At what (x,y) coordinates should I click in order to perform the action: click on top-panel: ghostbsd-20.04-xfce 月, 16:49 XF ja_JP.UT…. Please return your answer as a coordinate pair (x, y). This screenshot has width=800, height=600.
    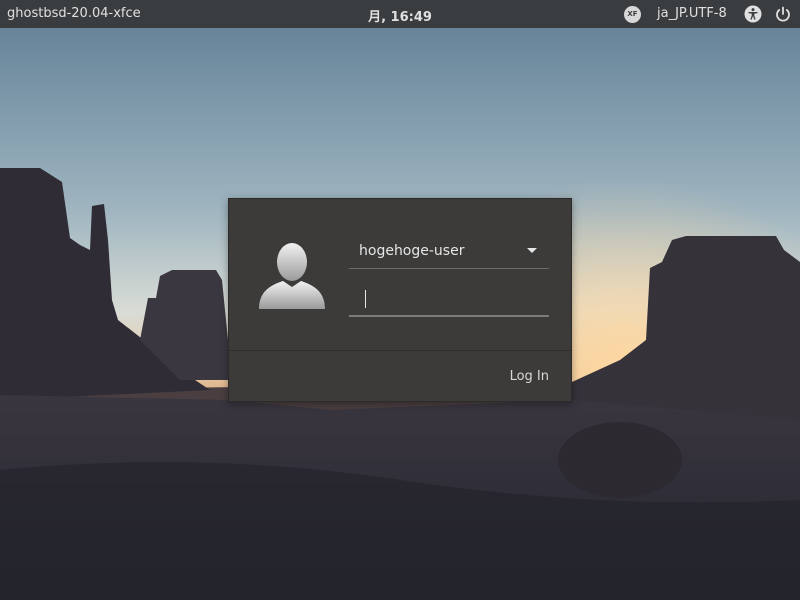
    Looking at the image, I should click on (400, 14).